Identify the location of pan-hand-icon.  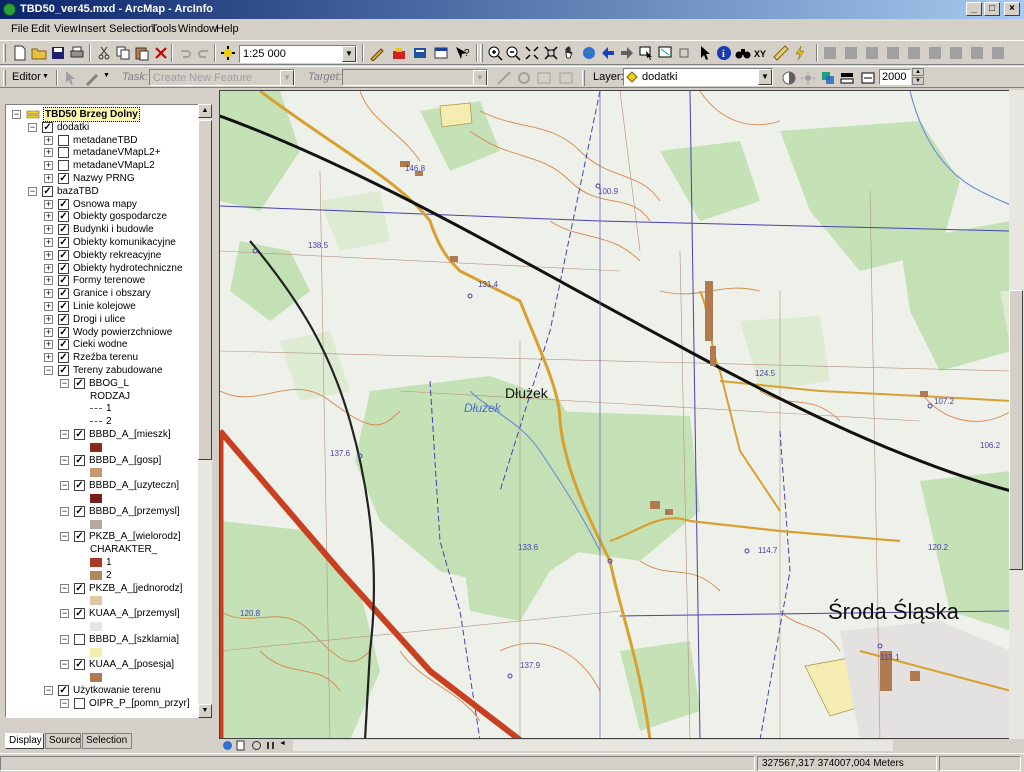
(570, 53).